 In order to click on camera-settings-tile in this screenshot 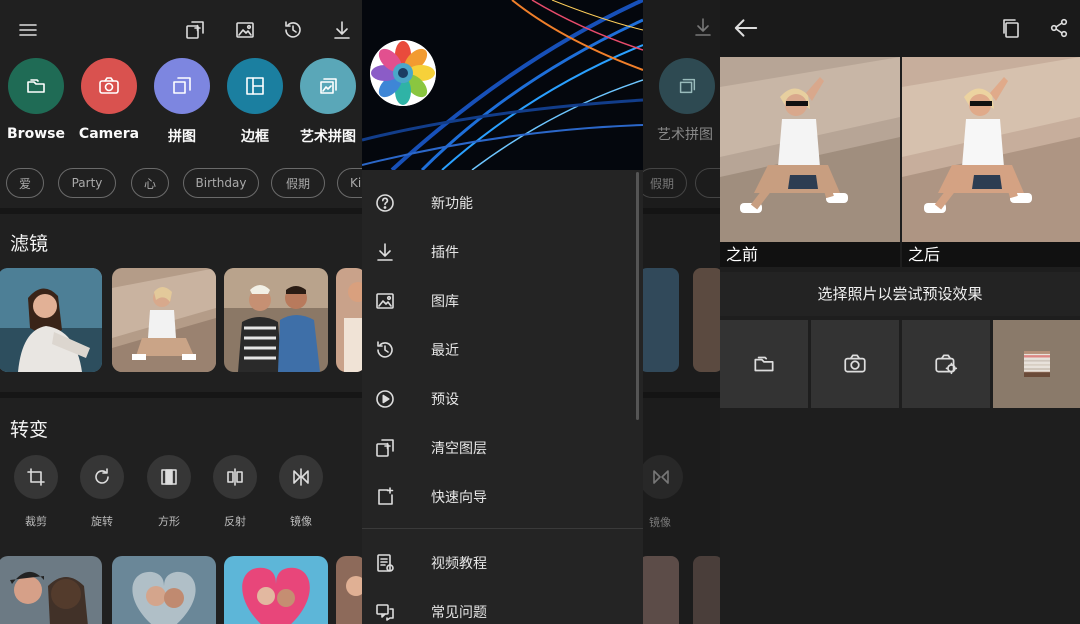, I will do `click(946, 364)`.